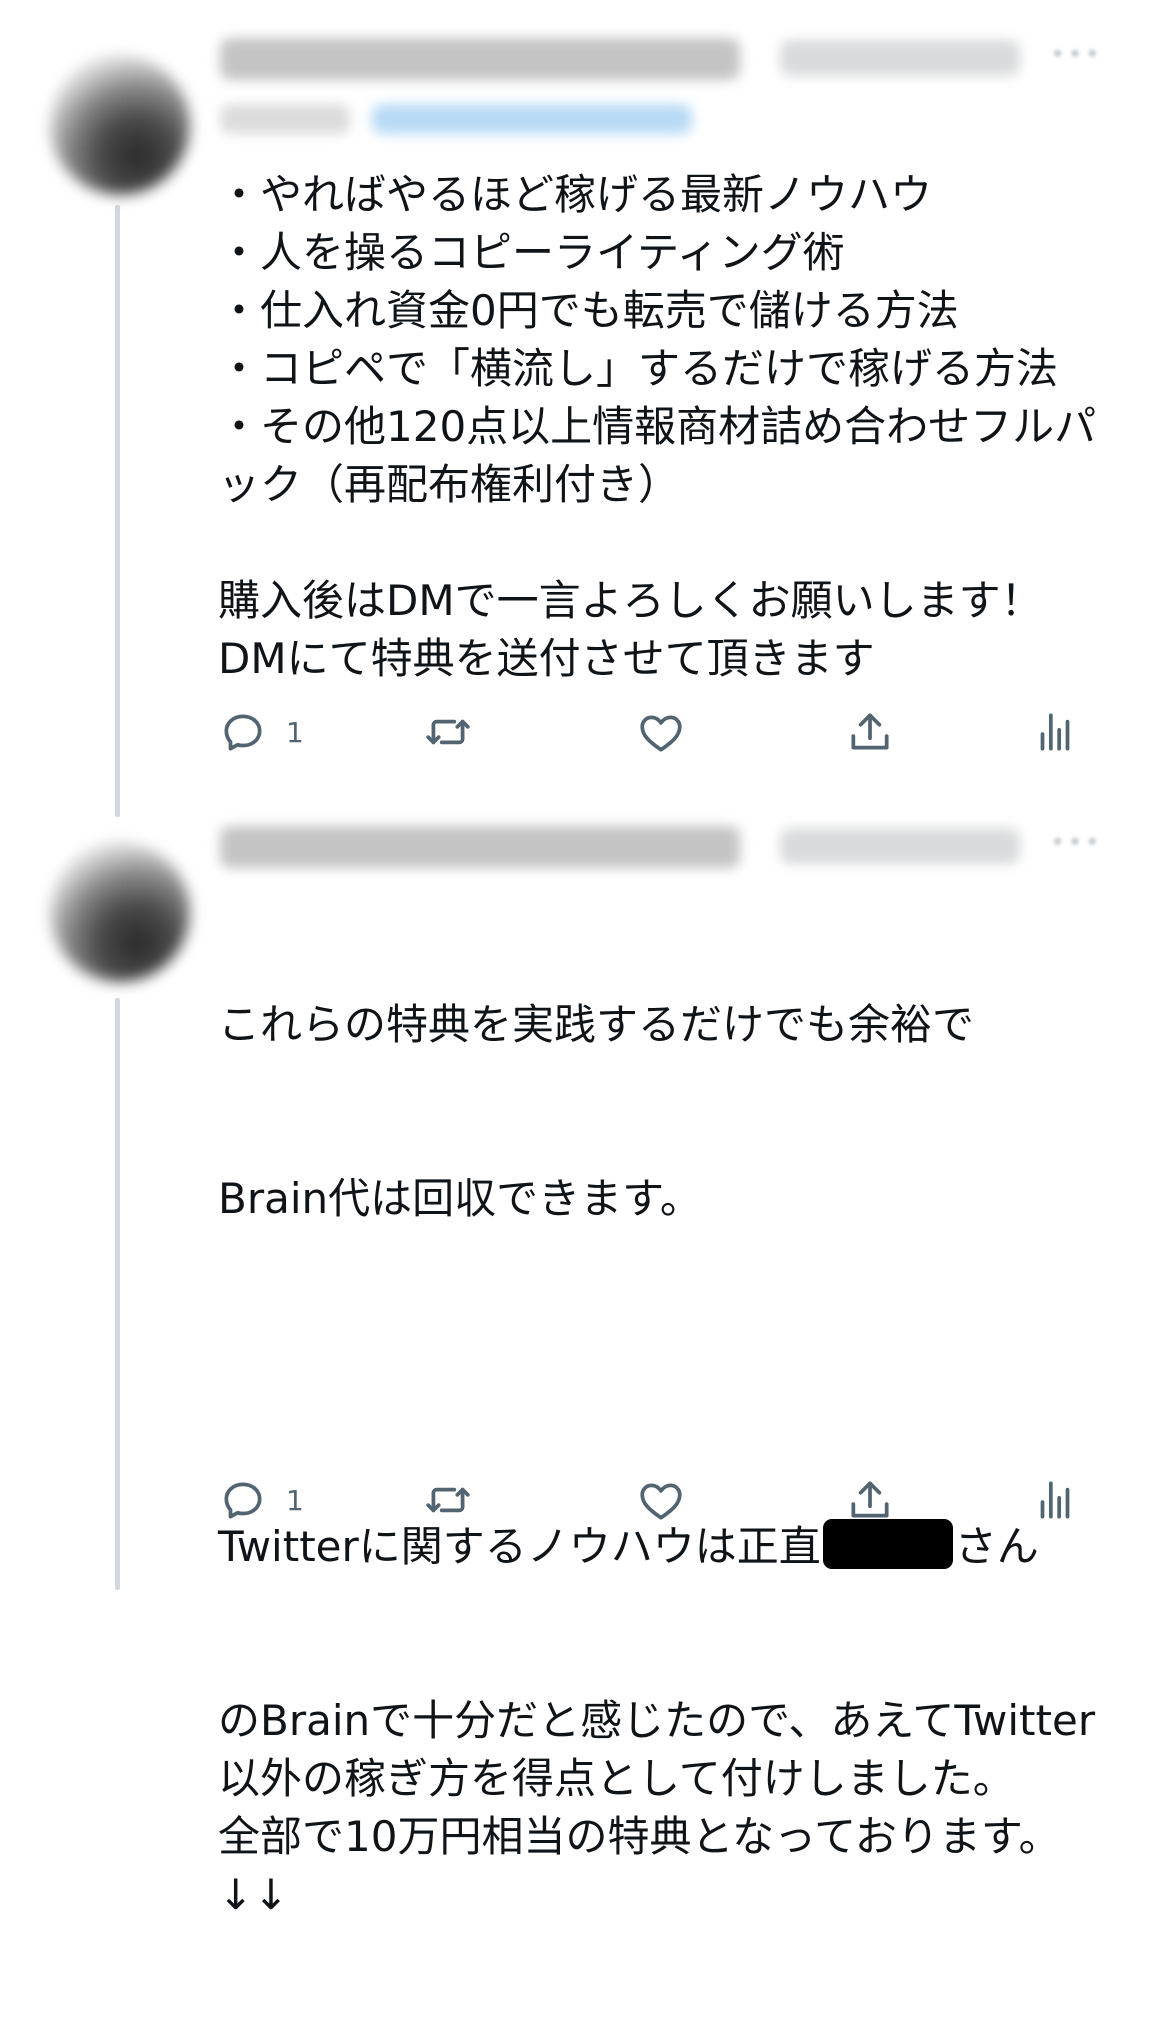 This screenshot has height=2040, width=1152. I want to click on mention-link-blurred, so click(532, 119).